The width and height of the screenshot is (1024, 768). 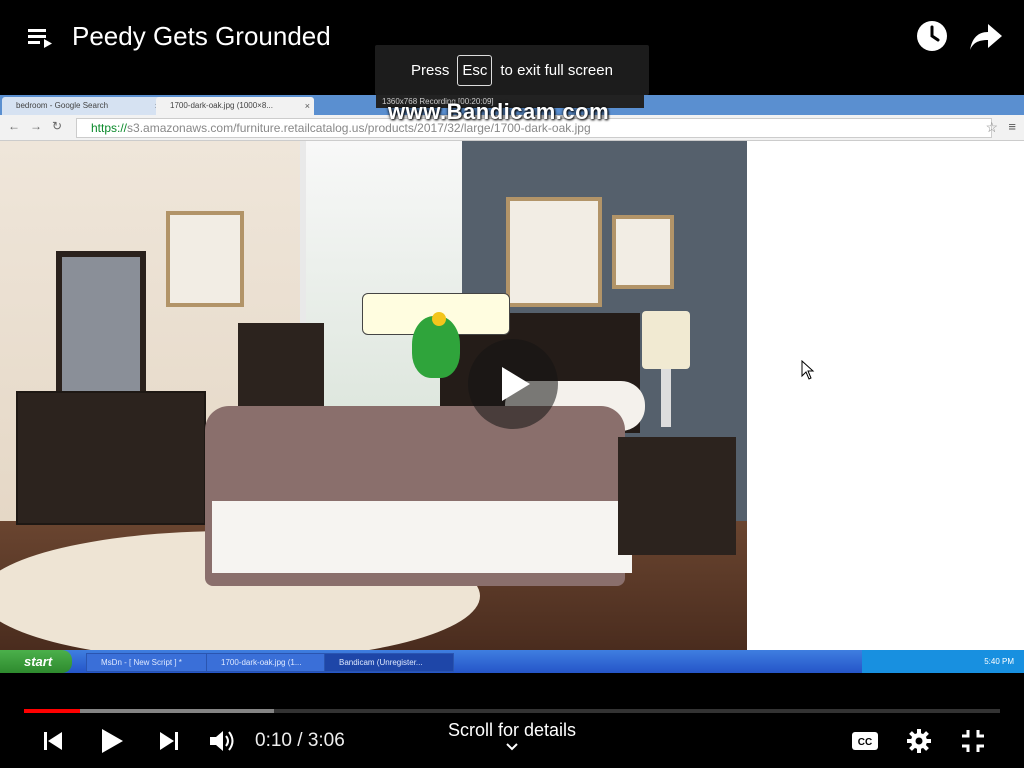 What do you see at coordinates (430, 70) in the screenshot?
I see `toast-pre: Press` at bounding box center [430, 70].